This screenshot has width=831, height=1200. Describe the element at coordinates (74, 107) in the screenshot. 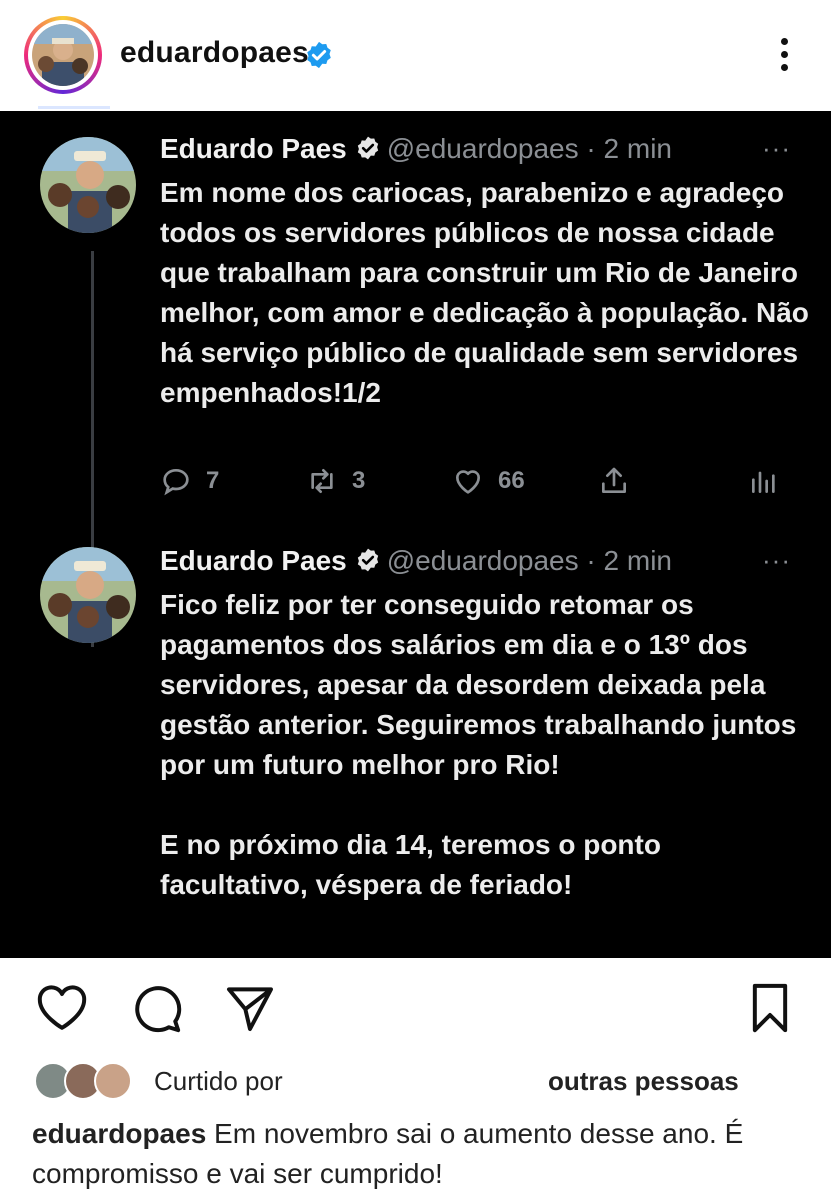

I see `header-divider` at that location.